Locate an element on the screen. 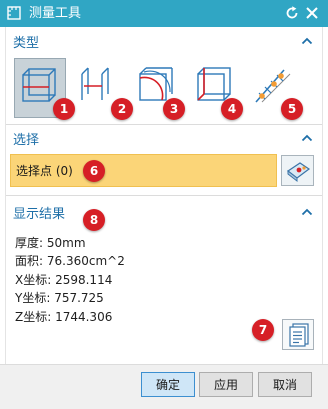 Image resolution: width=328 pixels, height=409 pixels. select-points-field: 选择点 (0) is located at coordinates (143, 170).